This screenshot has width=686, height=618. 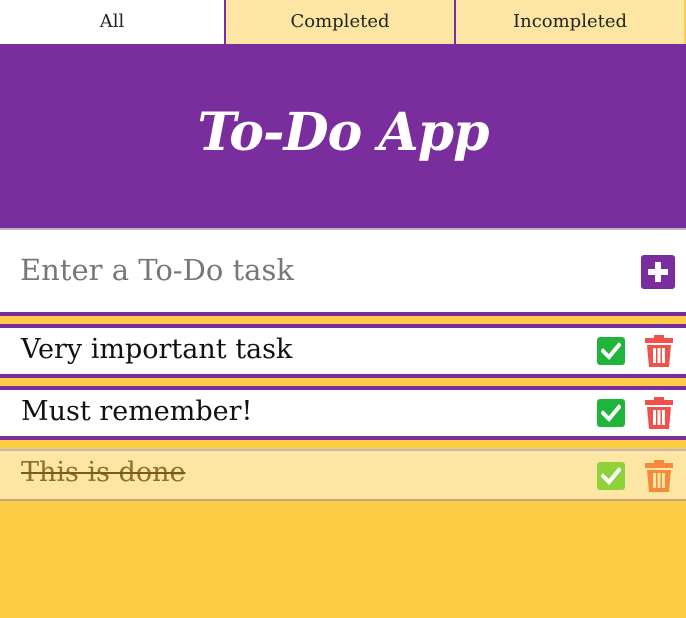 I want to click on tab-completed: Completed, so click(x=341, y=22).